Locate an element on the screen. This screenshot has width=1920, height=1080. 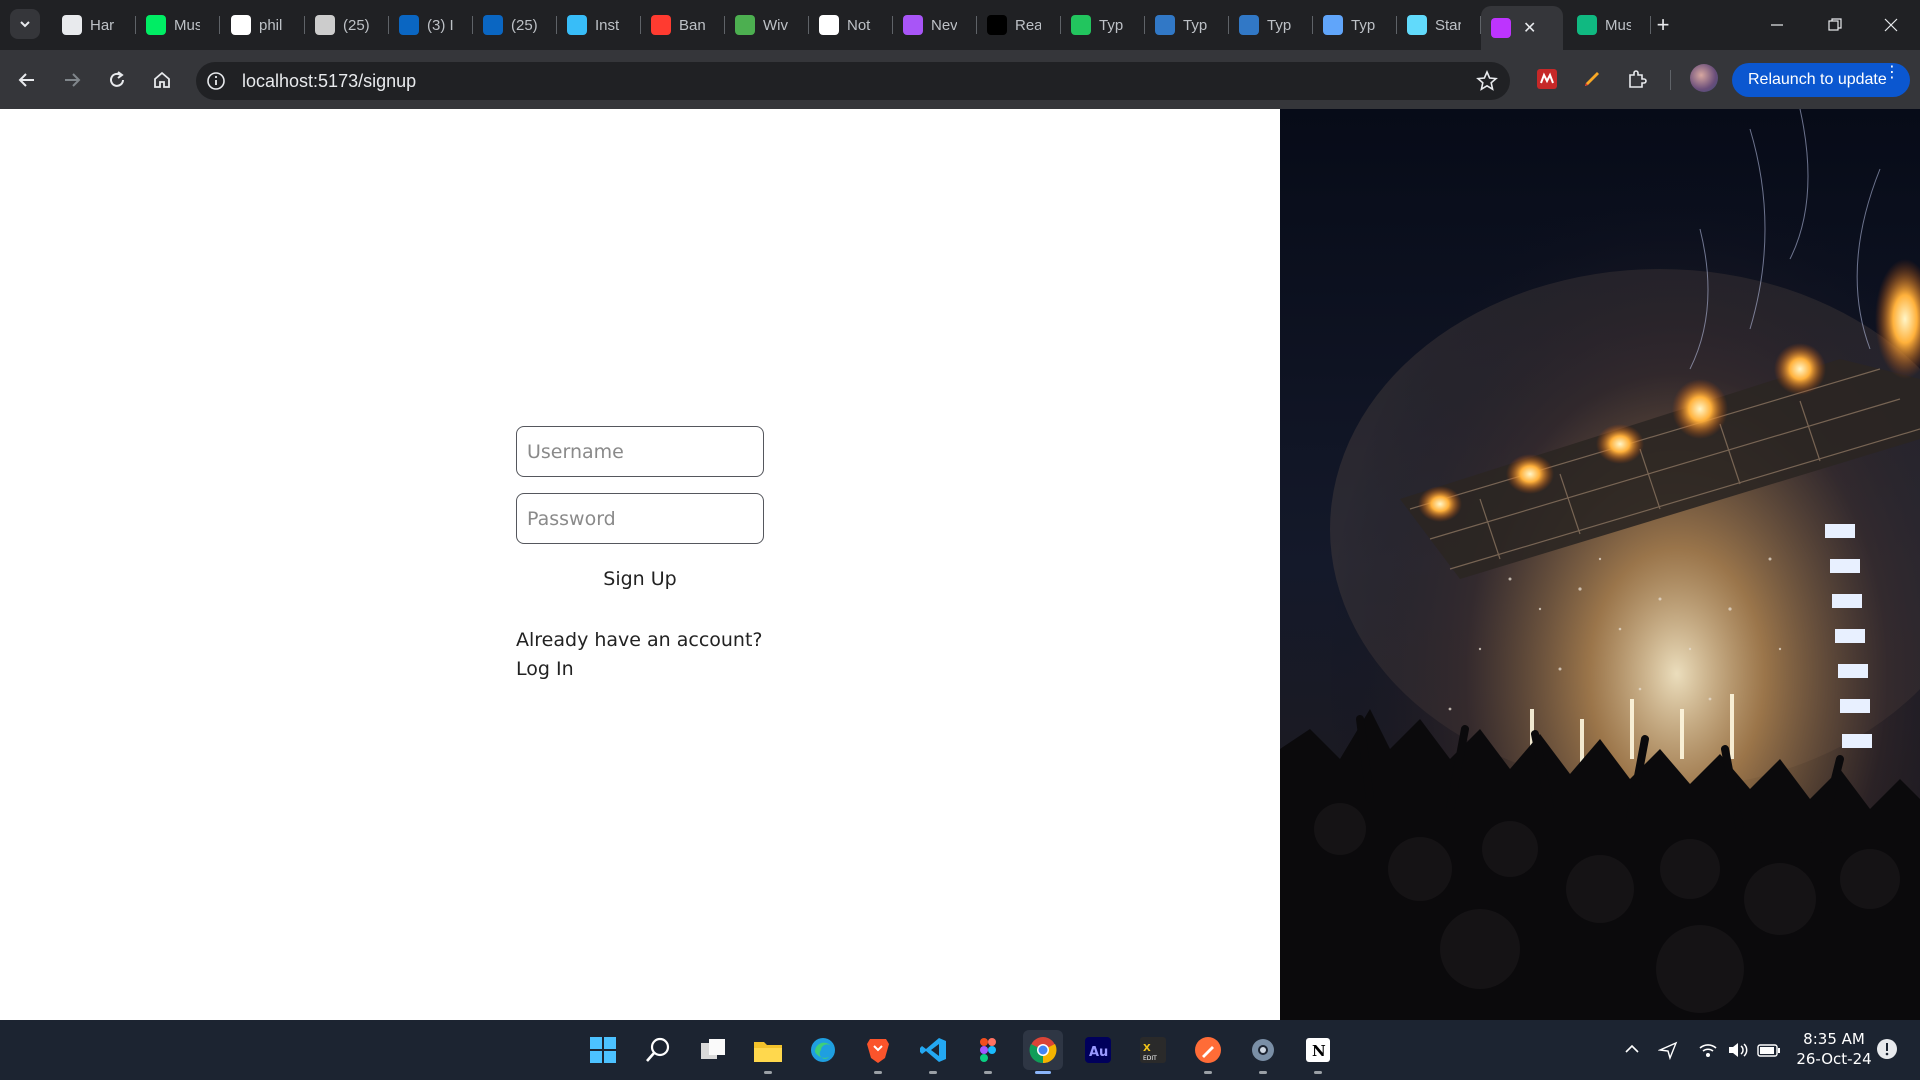
relaunch-update-button: Relaunch to update ⋮ is located at coordinates (1821, 80).